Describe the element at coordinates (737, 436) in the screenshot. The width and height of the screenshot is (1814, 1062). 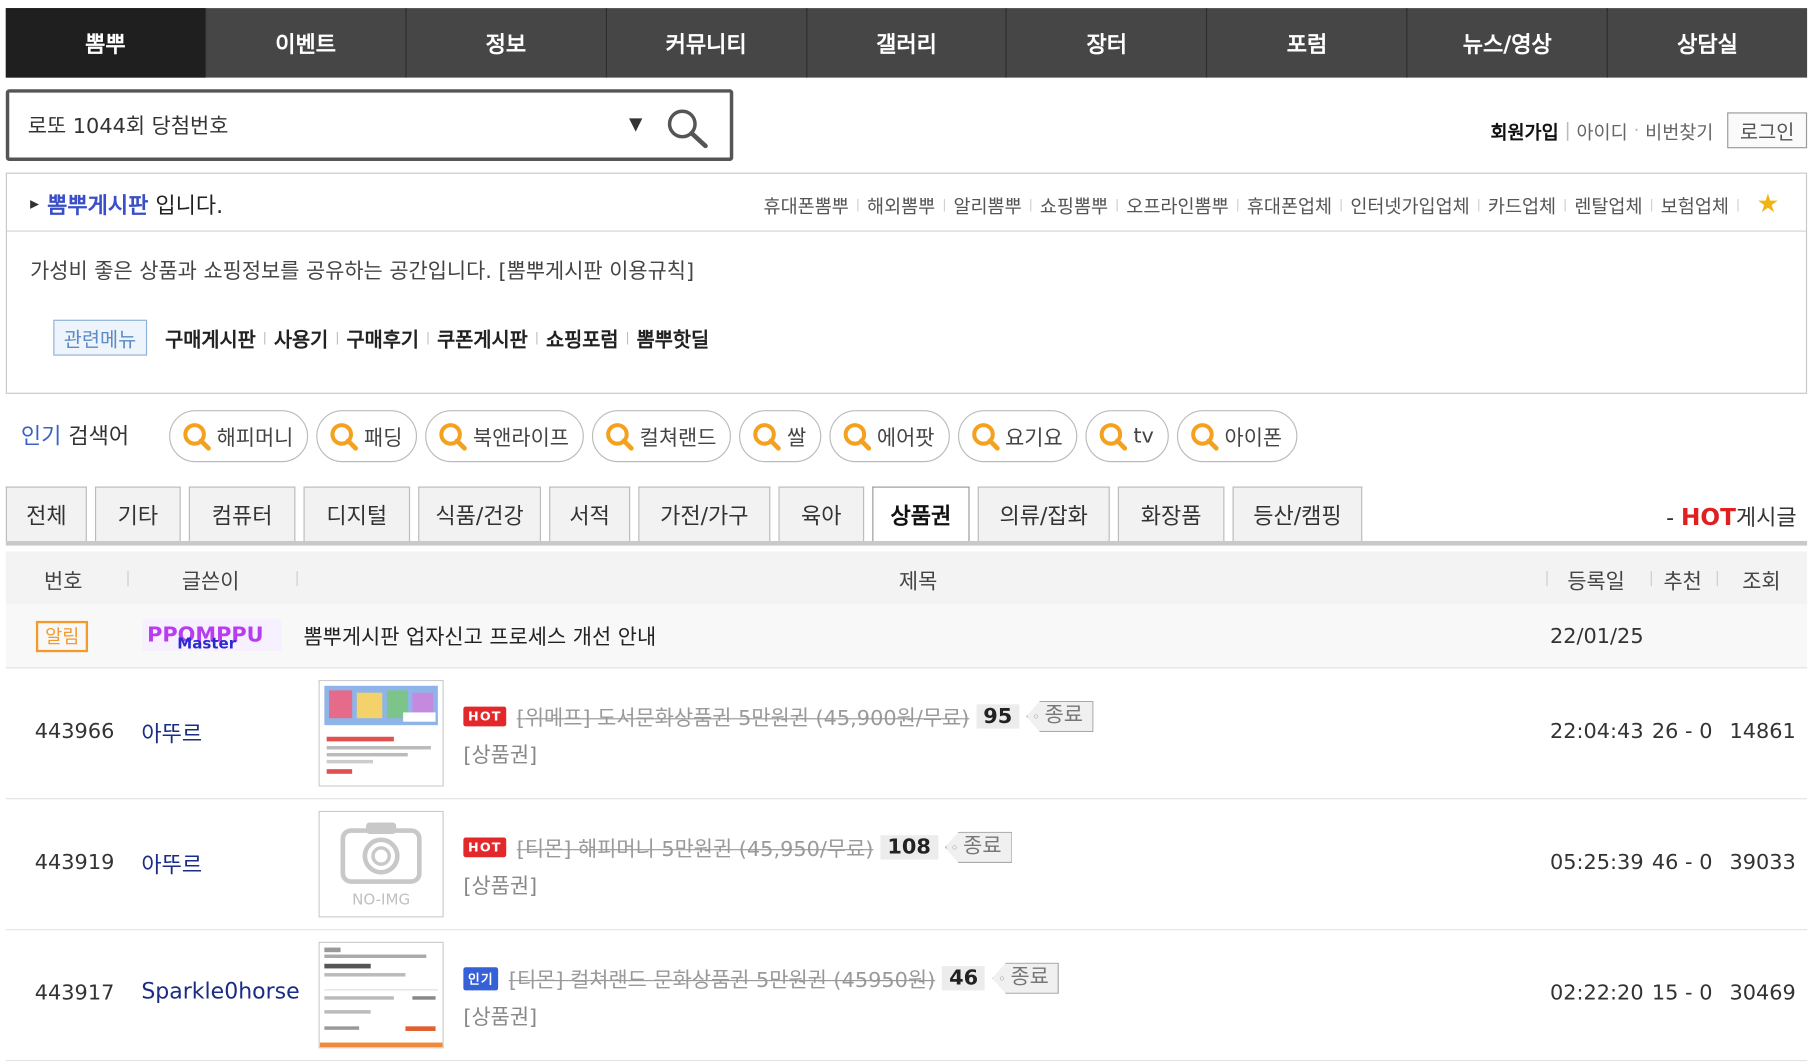
I see `popular-search-chips: 해피머니 패딩 북앤라이프 컬쳐랜드 쌀 에어팟 요기요 tv 아이폰` at that location.